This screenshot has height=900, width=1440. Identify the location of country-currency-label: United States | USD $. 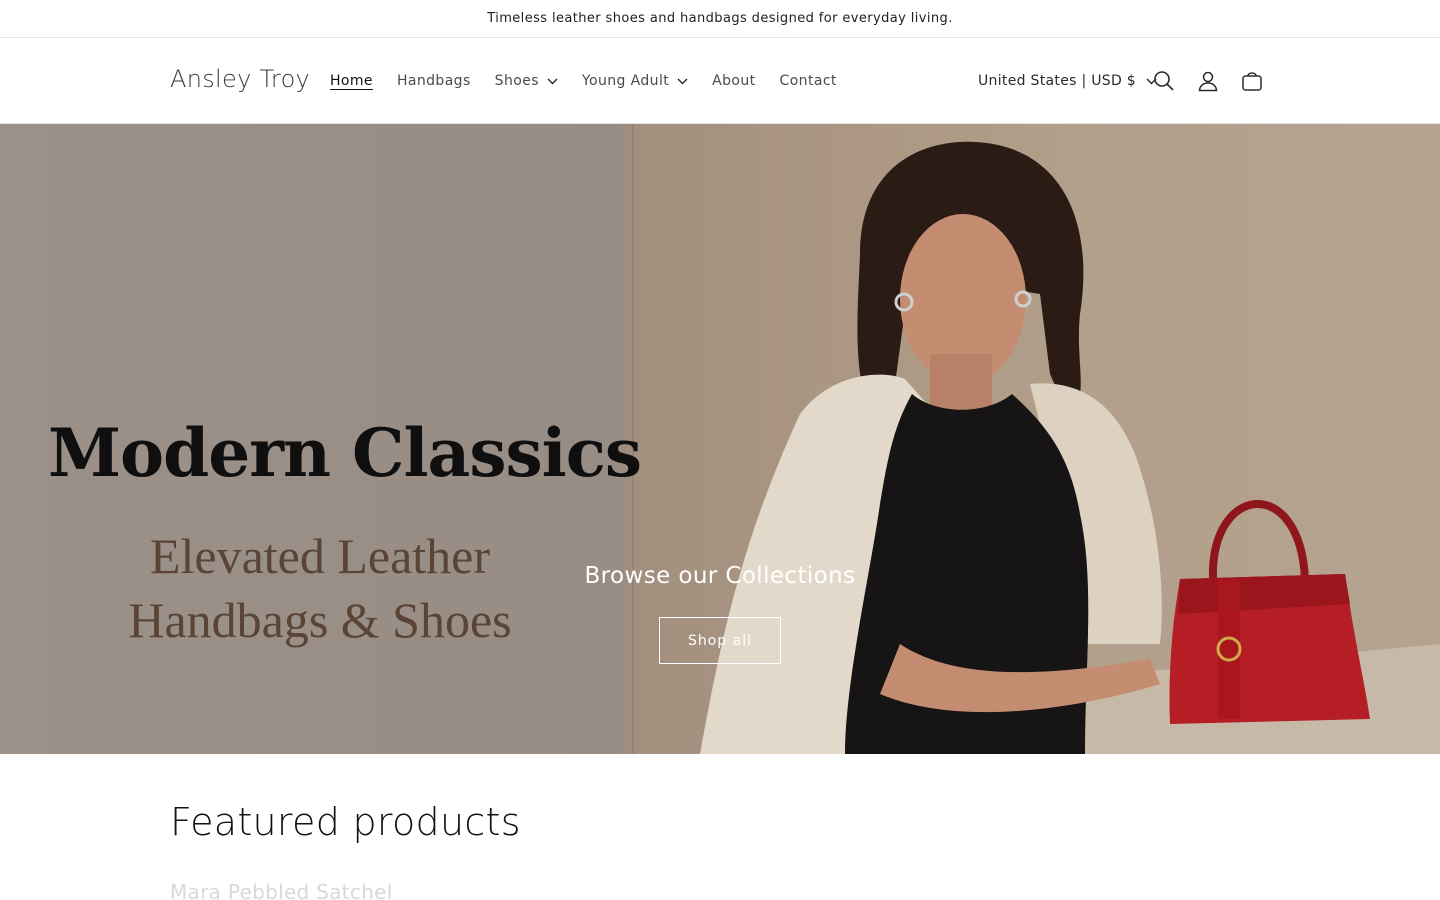
(1057, 81).